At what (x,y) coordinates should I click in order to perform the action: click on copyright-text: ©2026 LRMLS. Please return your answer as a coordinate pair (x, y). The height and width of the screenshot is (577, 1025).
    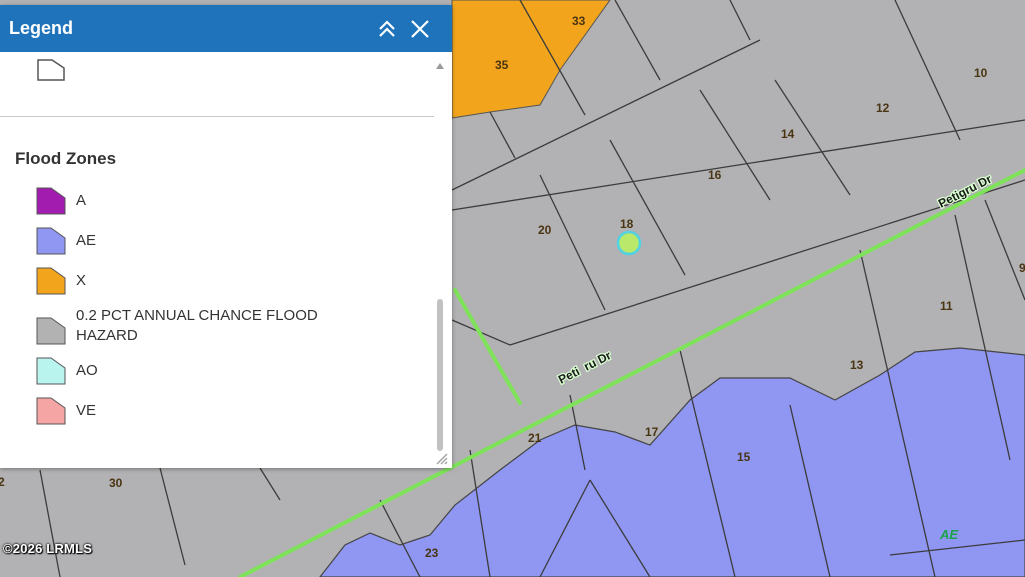
    Looking at the image, I should click on (48, 548).